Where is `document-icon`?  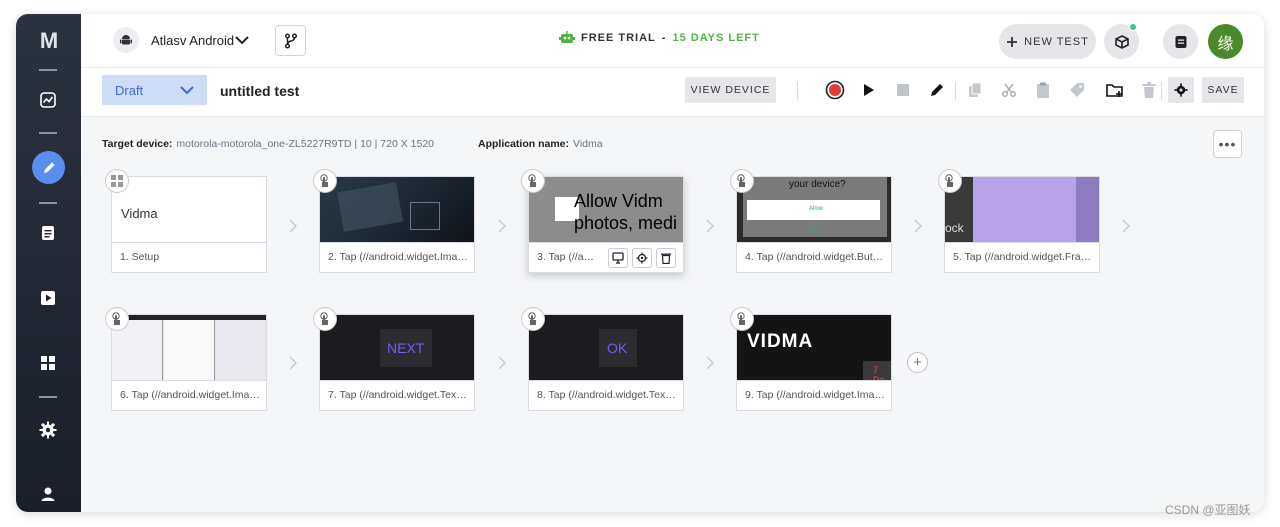
document-icon is located at coordinates (48, 233).